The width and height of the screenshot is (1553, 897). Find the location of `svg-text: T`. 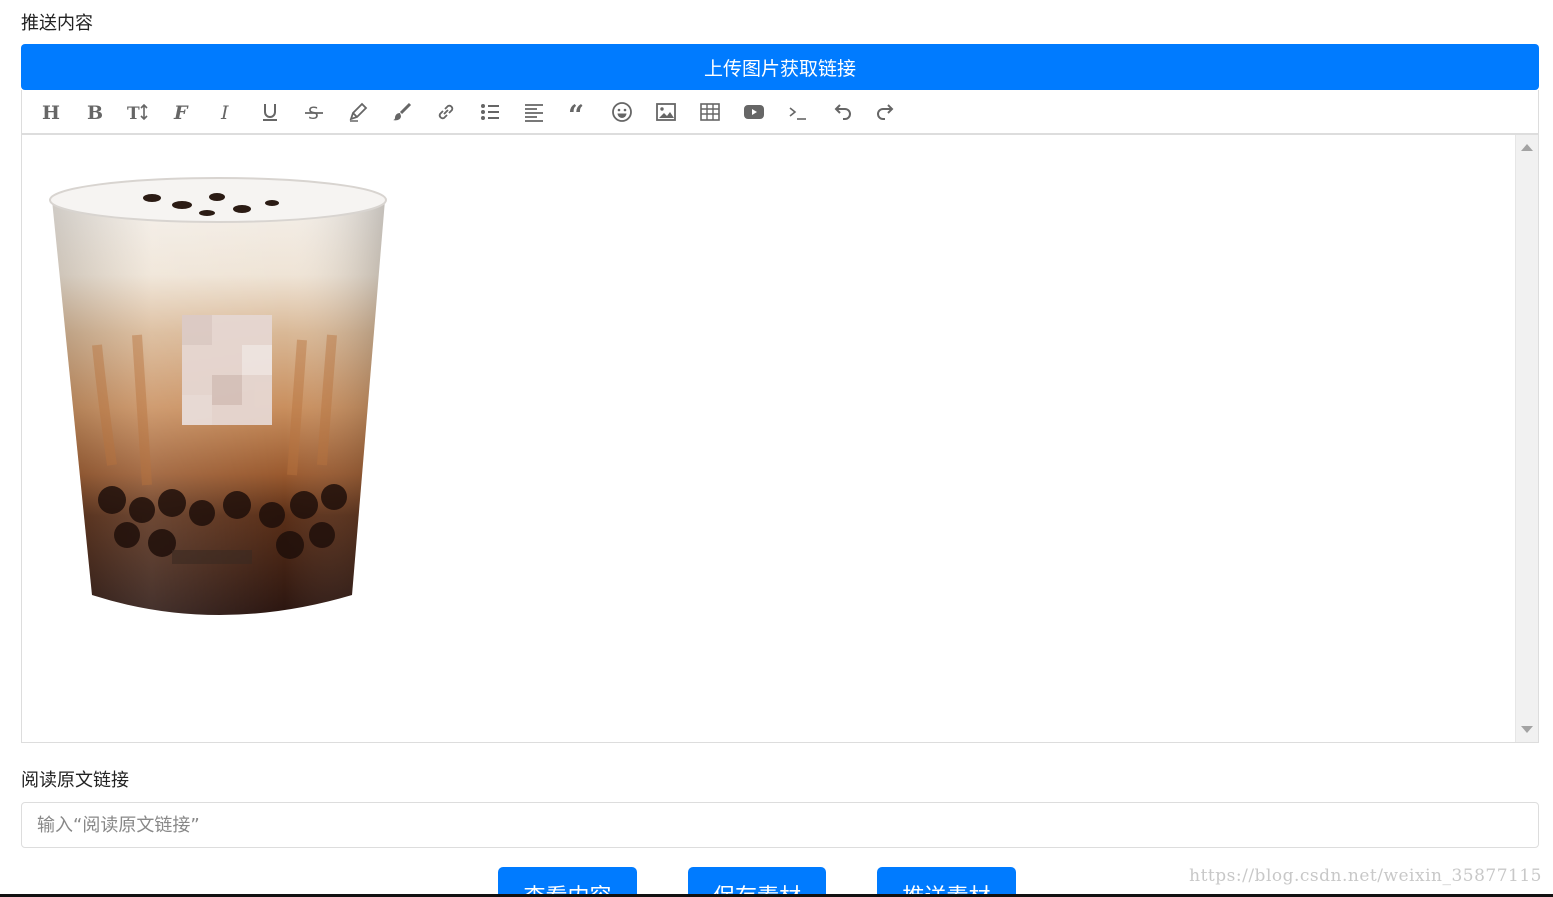

svg-text: T is located at coordinates (133, 113).